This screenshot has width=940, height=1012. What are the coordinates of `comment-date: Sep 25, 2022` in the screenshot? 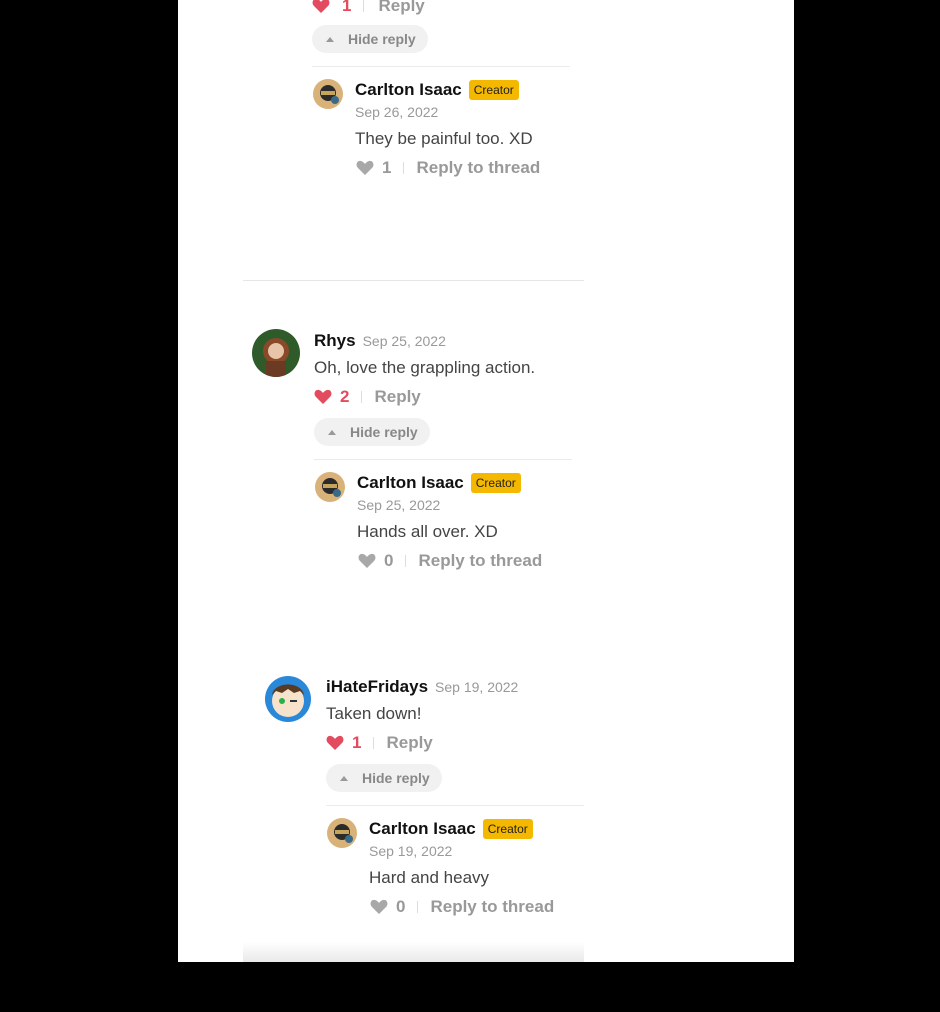 It's located at (404, 341).